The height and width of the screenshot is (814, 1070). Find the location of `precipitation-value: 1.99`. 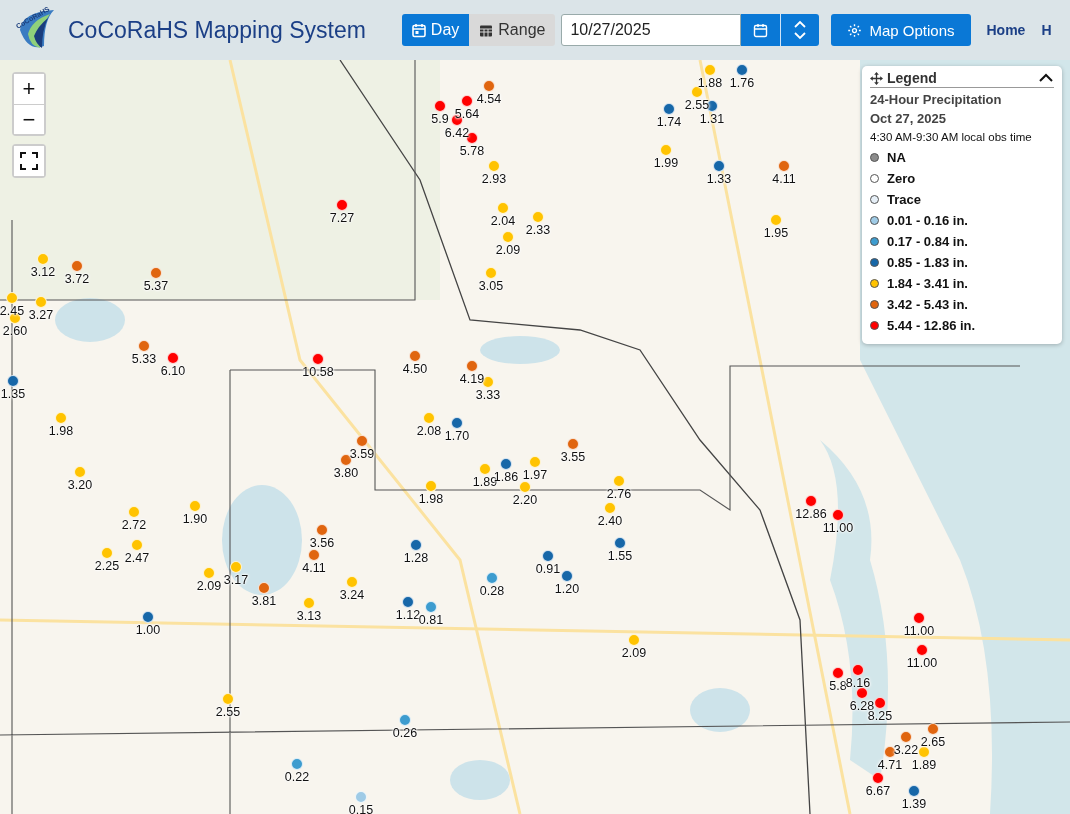

precipitation-value: 1.99 is located at coordinates (666, 163).